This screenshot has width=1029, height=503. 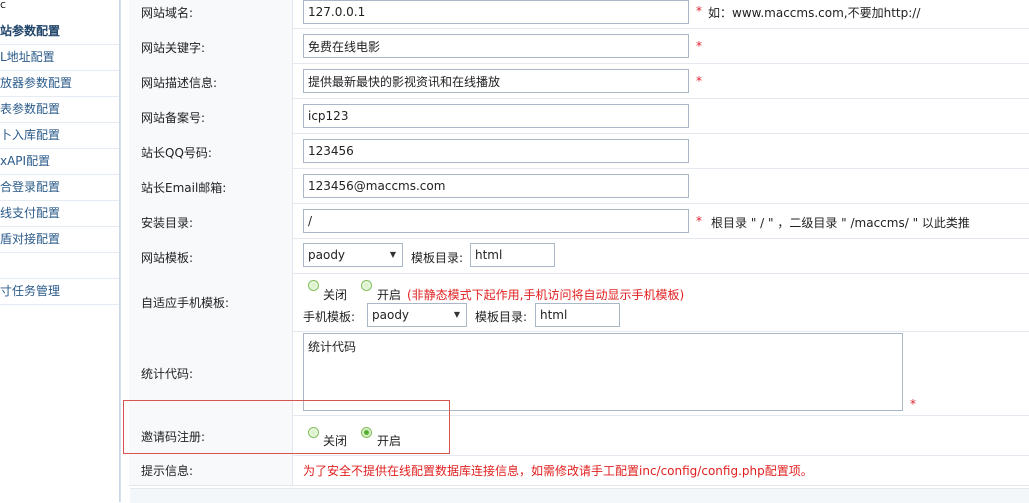 What do you see at coordinates (496, 46) in the screenshot?
I see `site-keywords-input` at bounding box center [496, 46].